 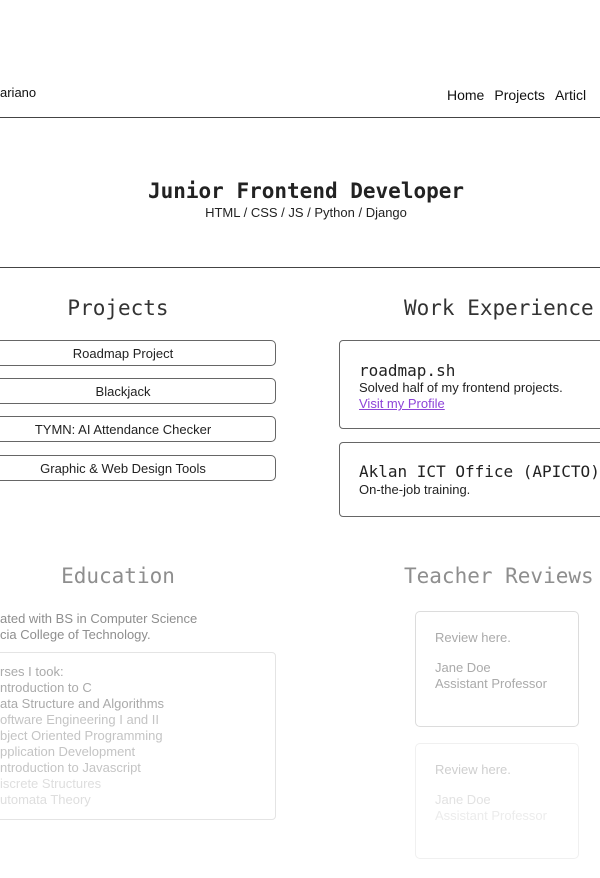 I want to click on hero-title: Junior Frontend Developer, so click(x=306, y=191).